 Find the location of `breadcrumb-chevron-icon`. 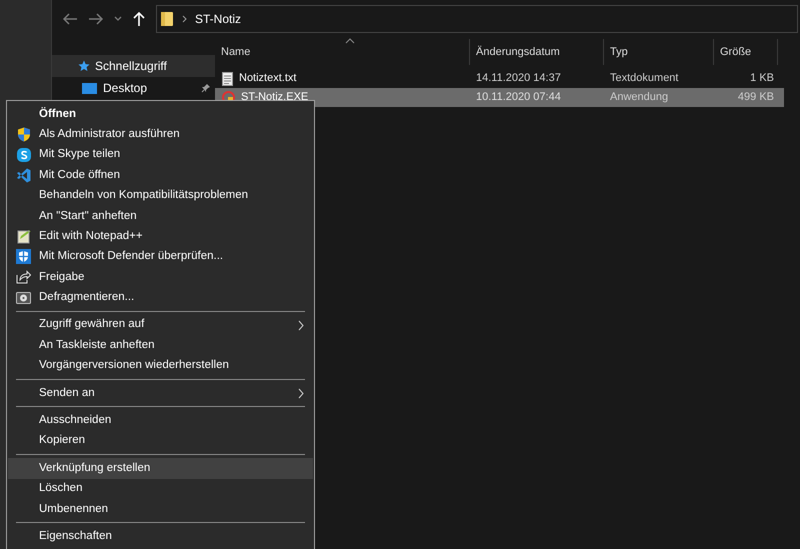

breadcrumb-chevron-icon is located at coordinates (184, 19).